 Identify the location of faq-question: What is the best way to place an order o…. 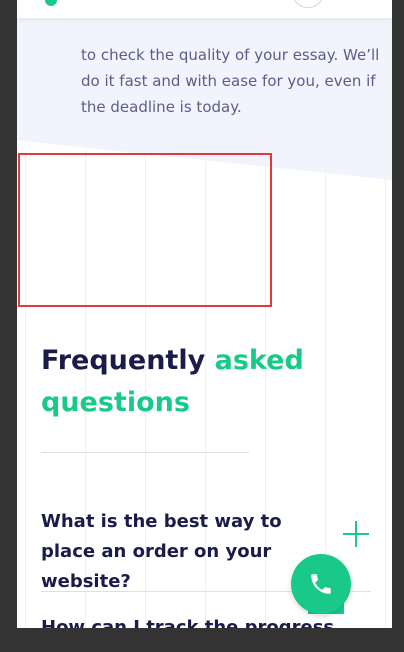
(186, 552).